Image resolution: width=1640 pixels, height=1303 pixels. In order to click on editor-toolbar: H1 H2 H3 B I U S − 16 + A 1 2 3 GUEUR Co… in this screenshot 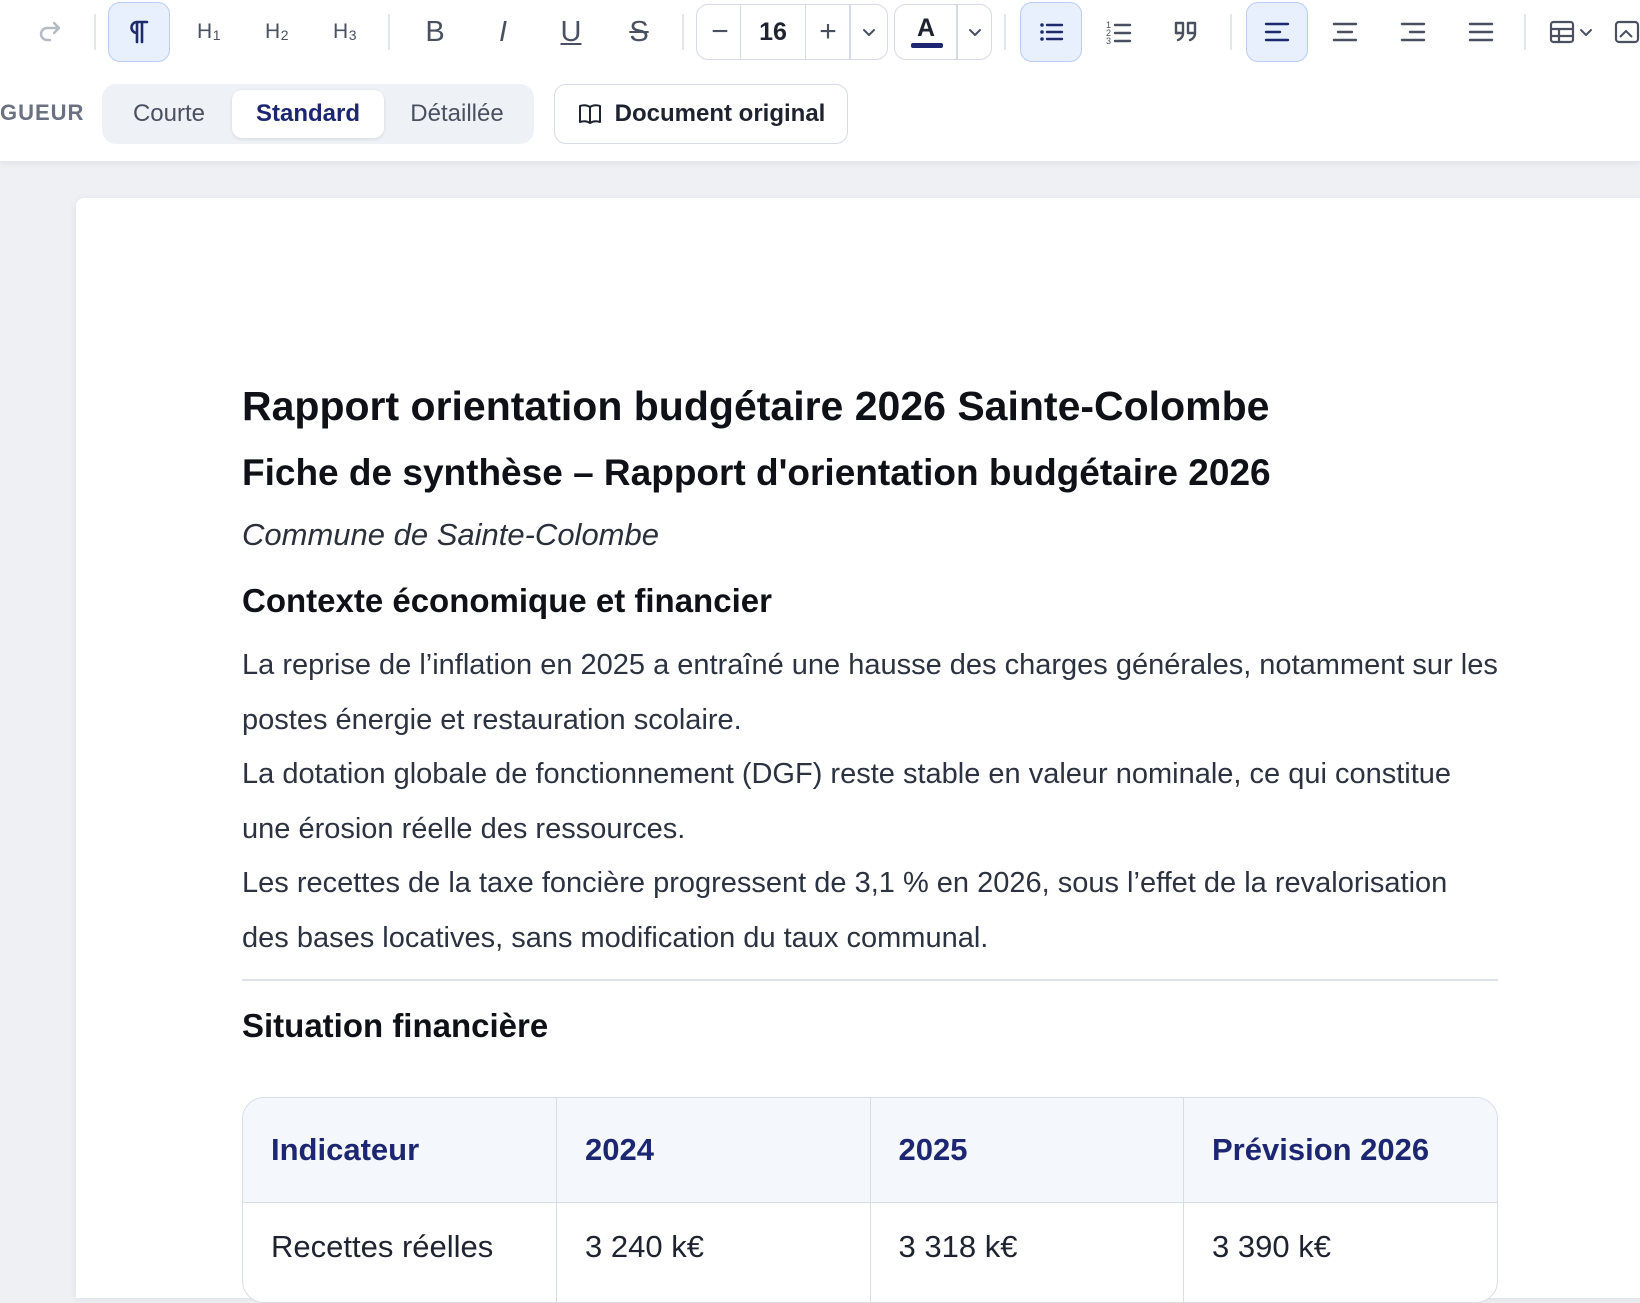, I will do `click(820, 81)`.